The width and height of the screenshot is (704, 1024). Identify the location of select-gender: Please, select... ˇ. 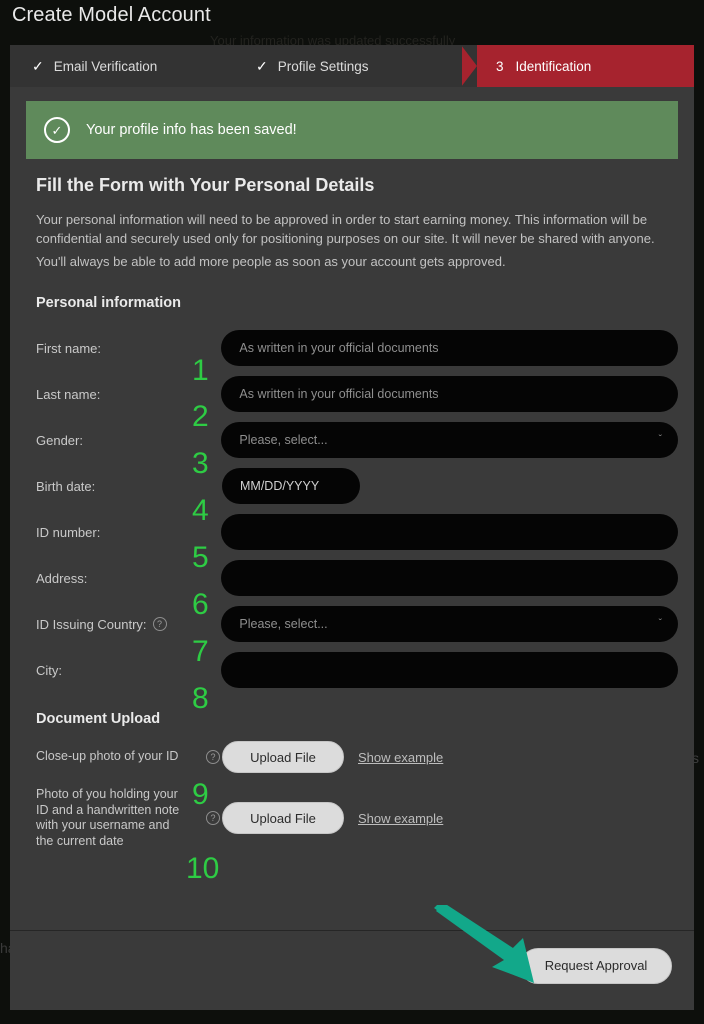
(449, 440).